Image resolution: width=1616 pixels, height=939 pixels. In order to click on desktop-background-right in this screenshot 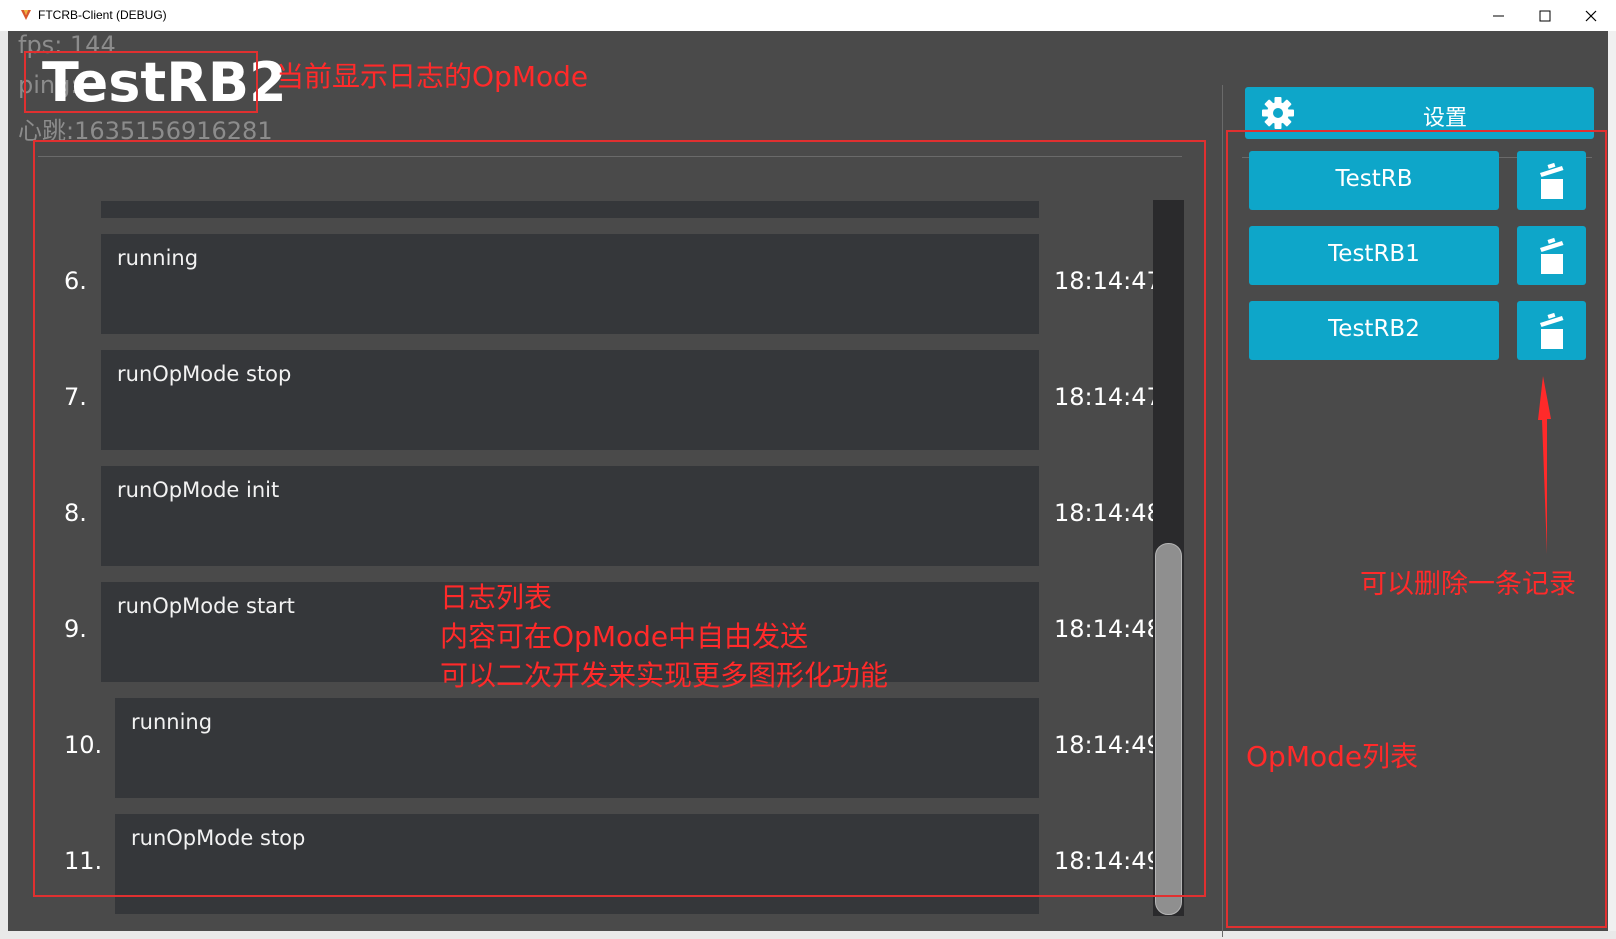, I will do `click(1612, 485)`.